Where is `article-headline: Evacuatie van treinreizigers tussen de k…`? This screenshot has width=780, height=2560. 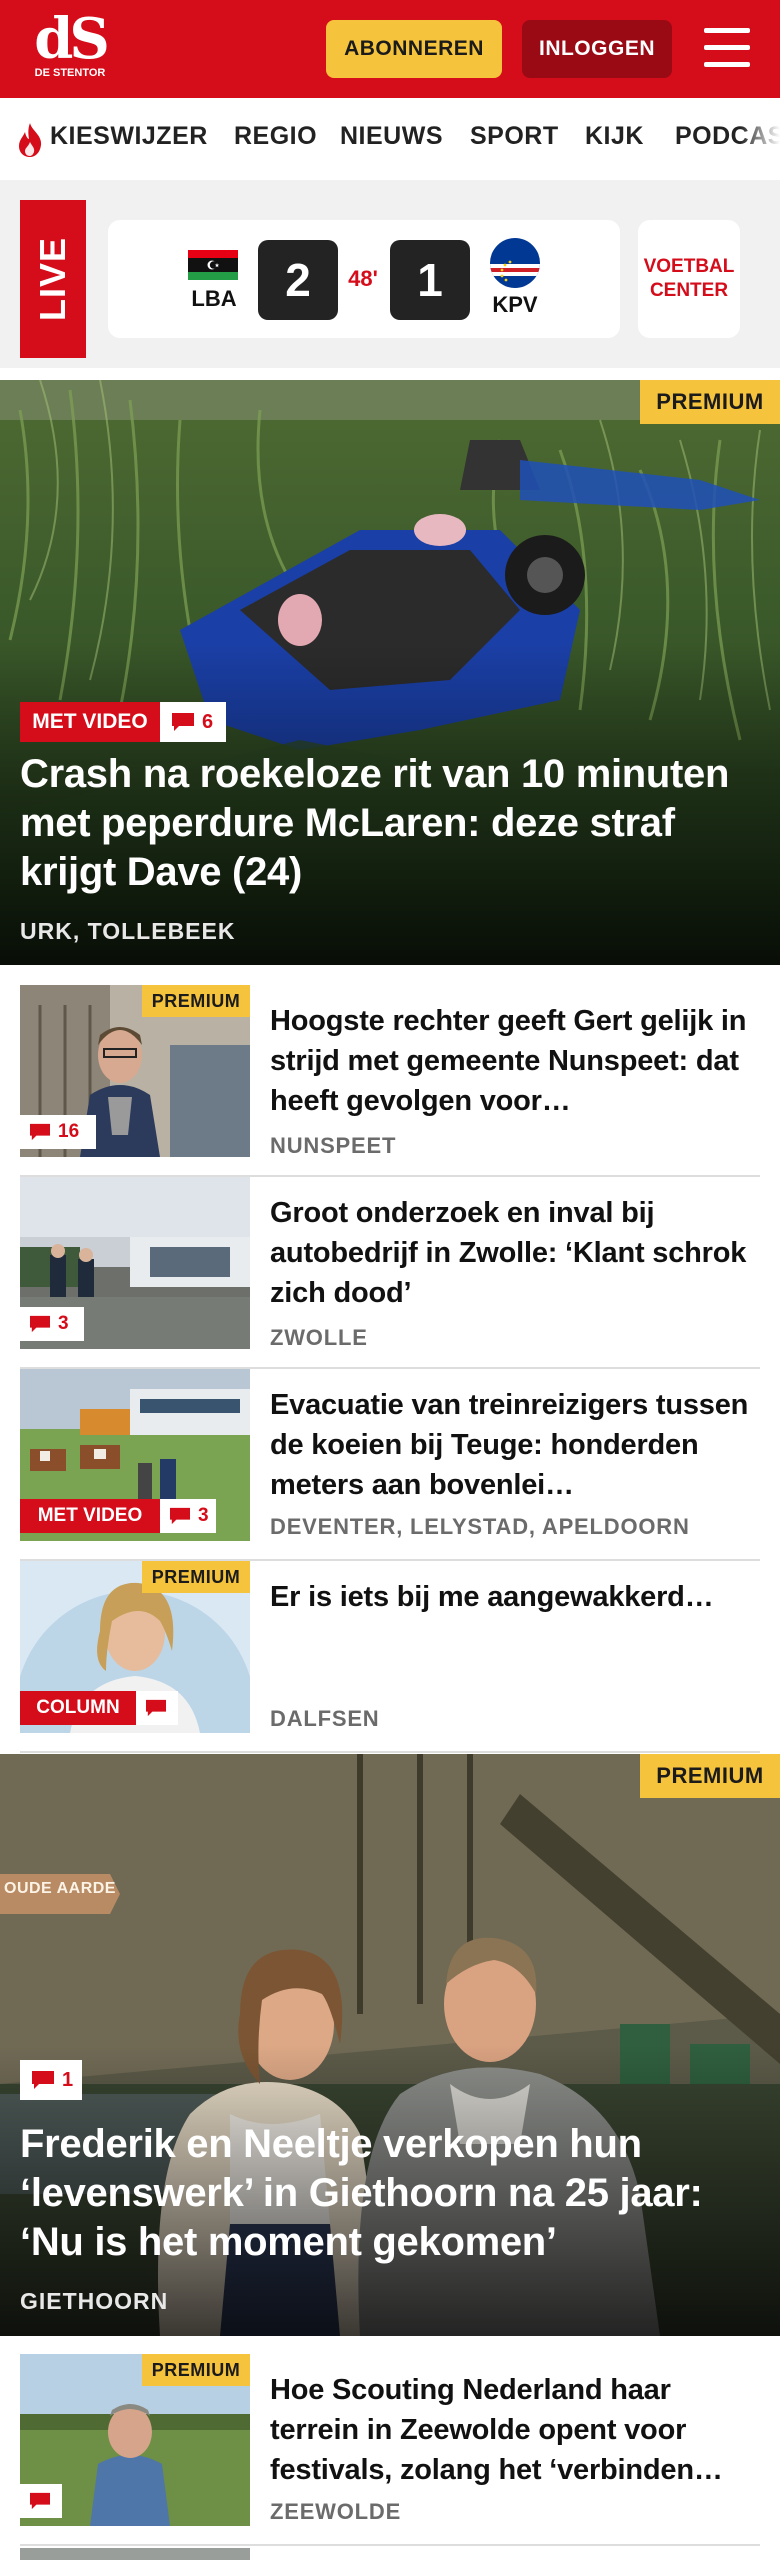
article-headline: Evacuatie van treinreizigers tussen de k… is located at coordinates (515, 1445).